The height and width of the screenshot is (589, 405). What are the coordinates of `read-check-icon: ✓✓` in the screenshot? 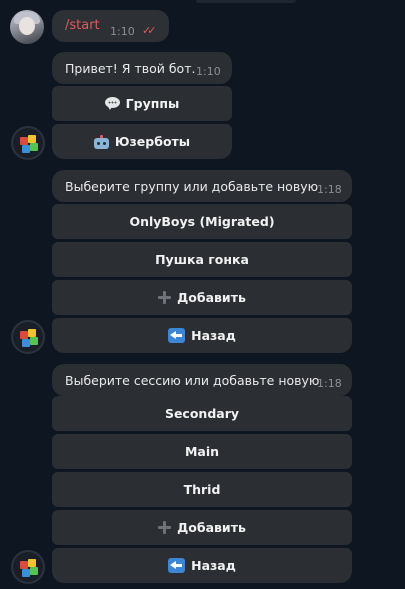 It's located at (149, 30).